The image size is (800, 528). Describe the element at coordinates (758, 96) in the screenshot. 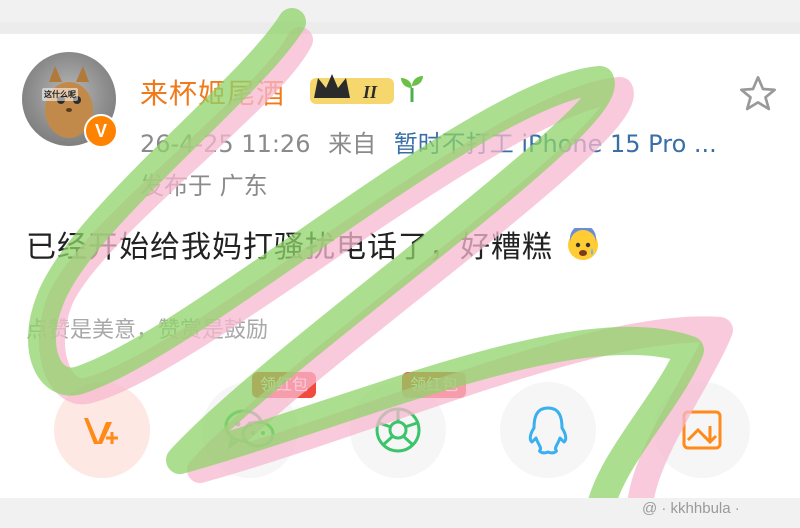

I see `favorite-star-icon` at that location.